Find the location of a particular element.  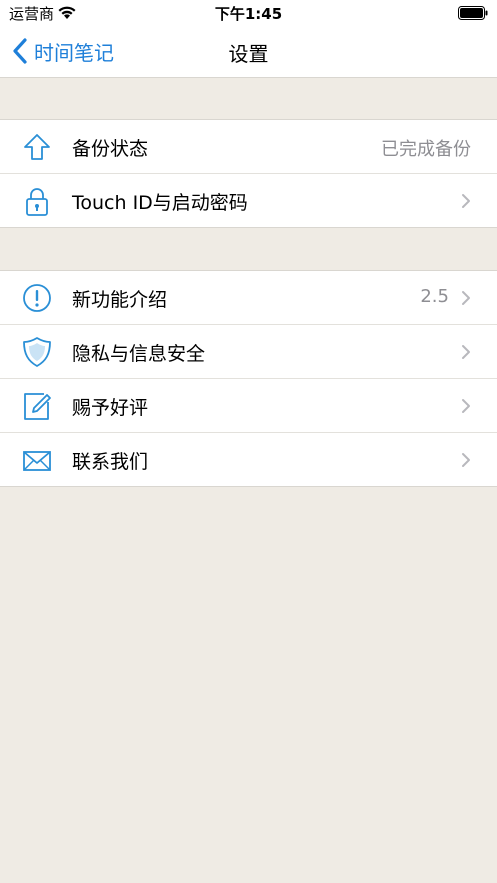

shield-icon is located at coordinates (37, 352).